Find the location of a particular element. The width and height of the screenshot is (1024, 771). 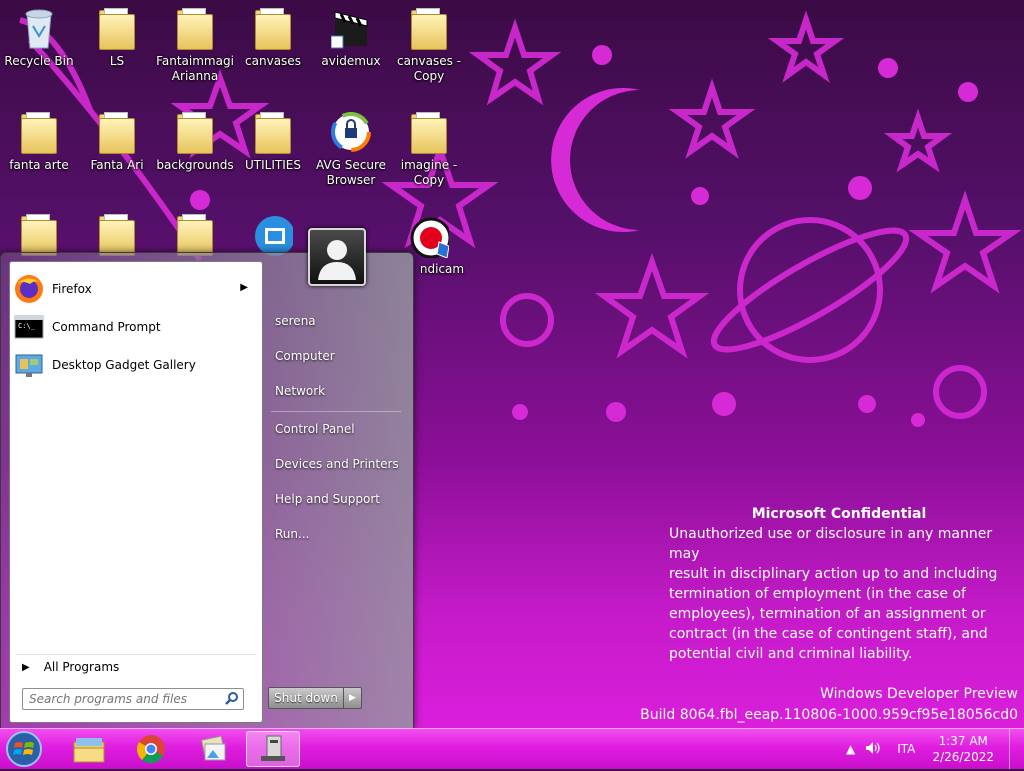

taskbar-photos is located at coordinates (213, 749).